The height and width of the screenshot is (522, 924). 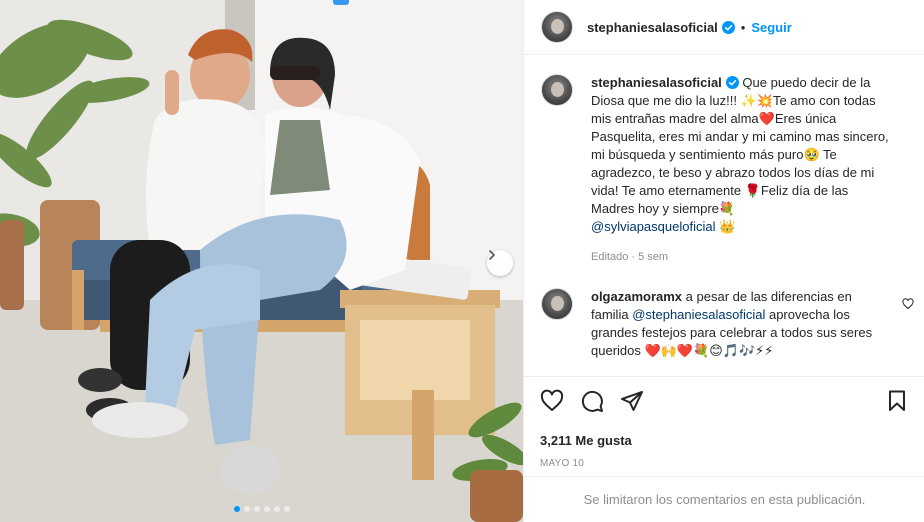 I want to click on comment-icon, so click(x=592, y=401).